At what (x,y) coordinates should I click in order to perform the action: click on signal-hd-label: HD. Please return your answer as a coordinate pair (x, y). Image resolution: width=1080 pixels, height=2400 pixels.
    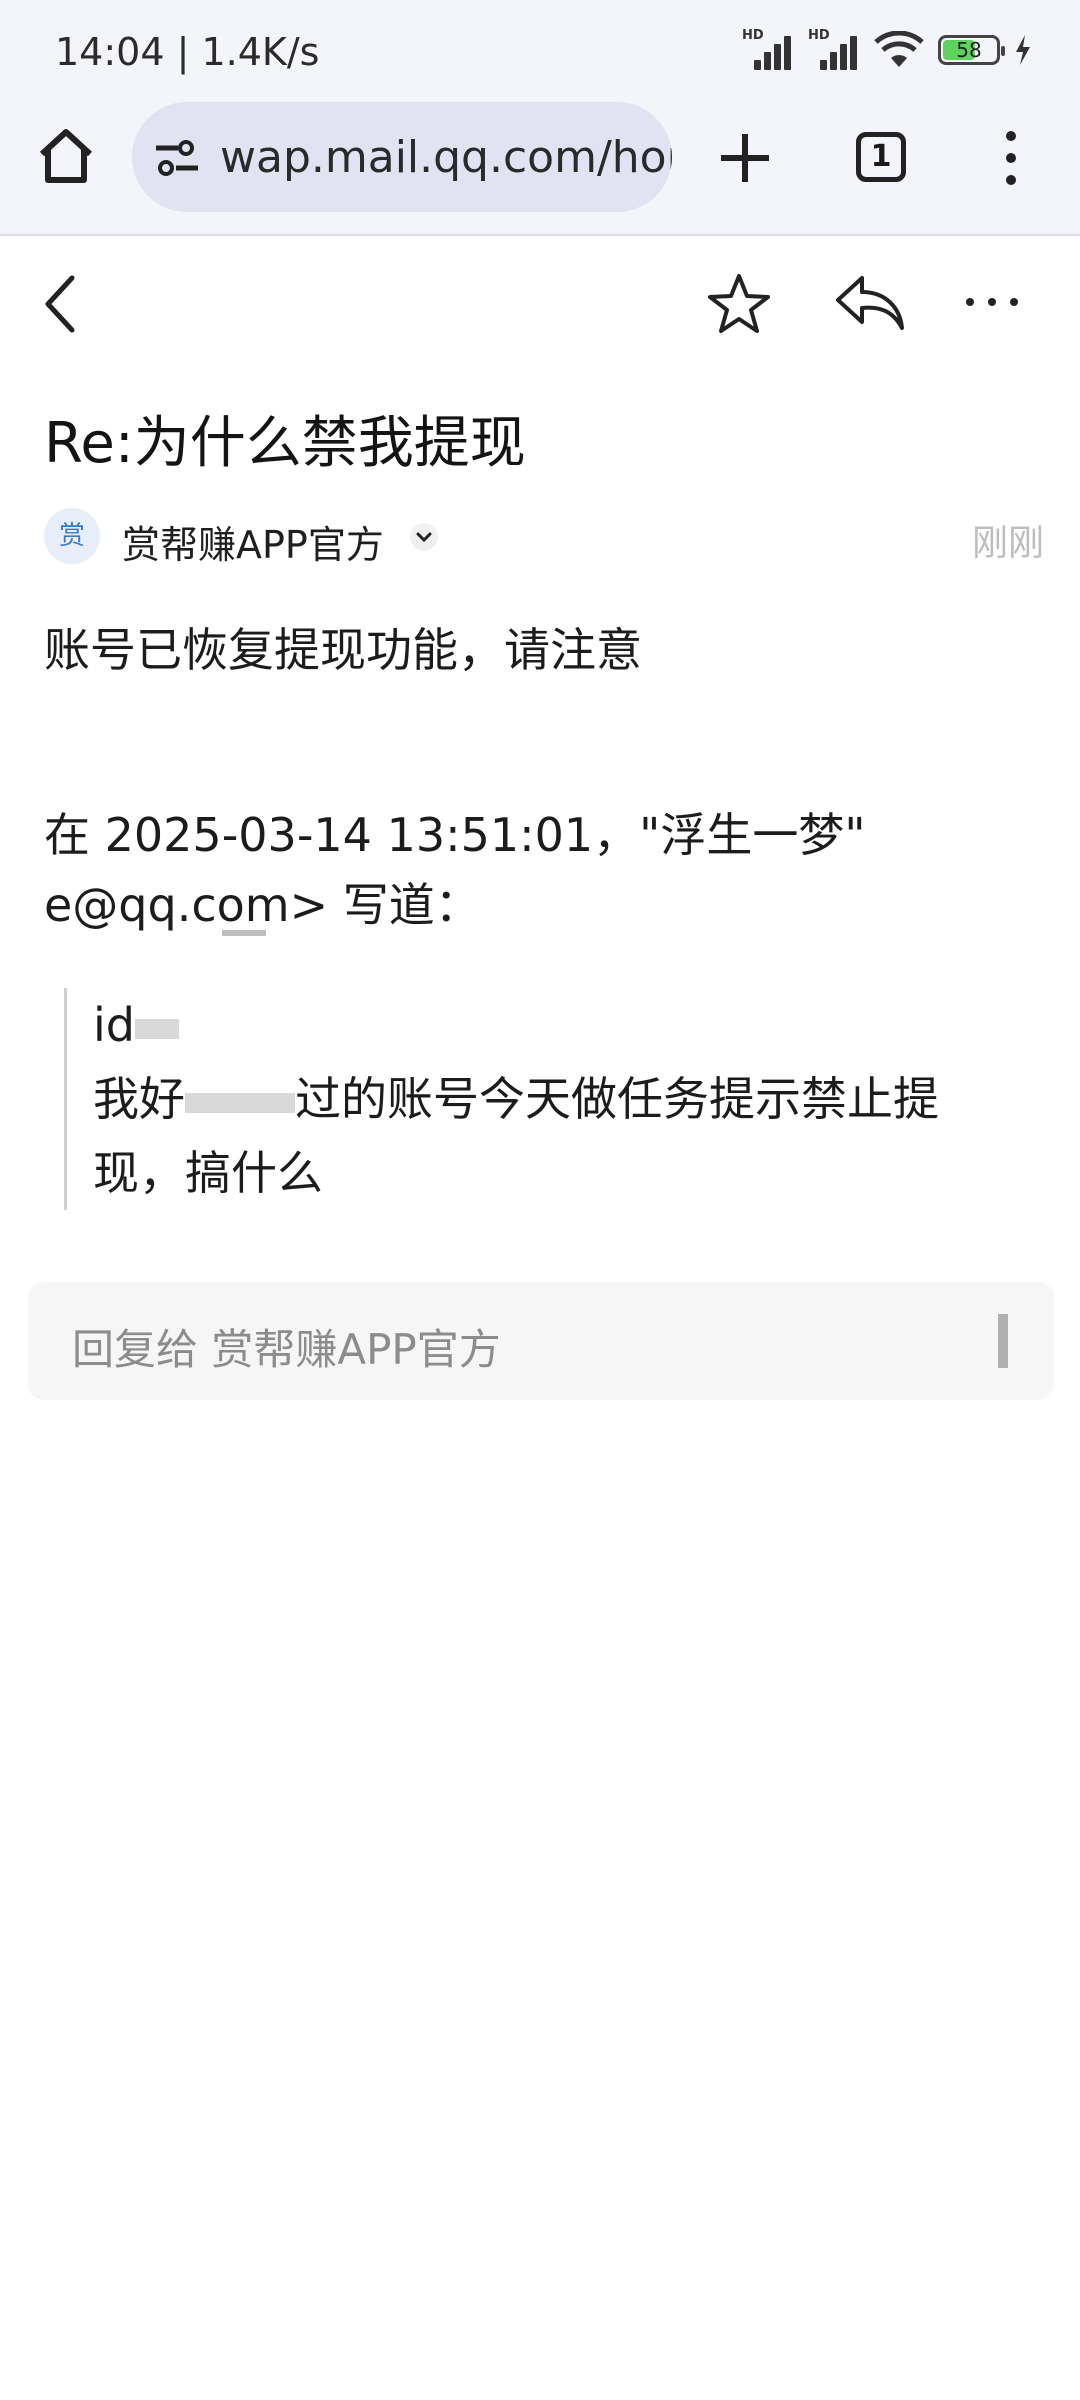
    Looking at the image, I should click on (753, 35).